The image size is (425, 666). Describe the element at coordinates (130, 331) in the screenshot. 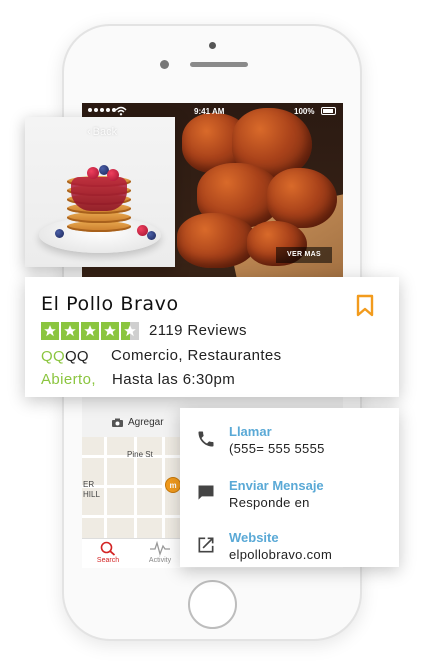

I see `star-half-icon` at that location.